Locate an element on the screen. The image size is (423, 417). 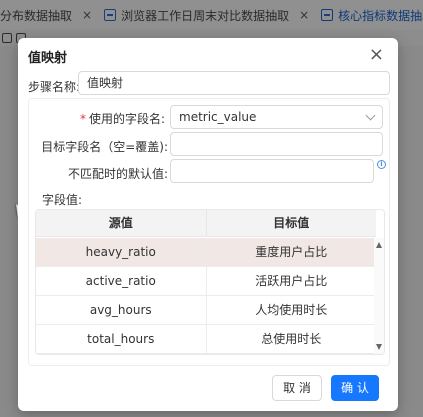
source-value-cell: heavy_ratio is located at coordinates (121, 252).